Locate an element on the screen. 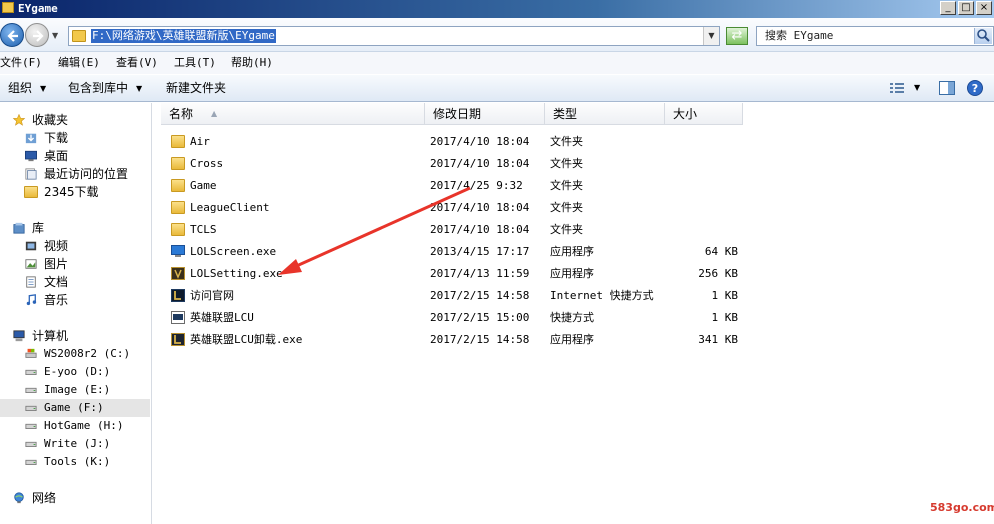 Image resolution: width=994 pixels, height=524 pixels. watermark: 583go.com is located at coordinates (962, 507).